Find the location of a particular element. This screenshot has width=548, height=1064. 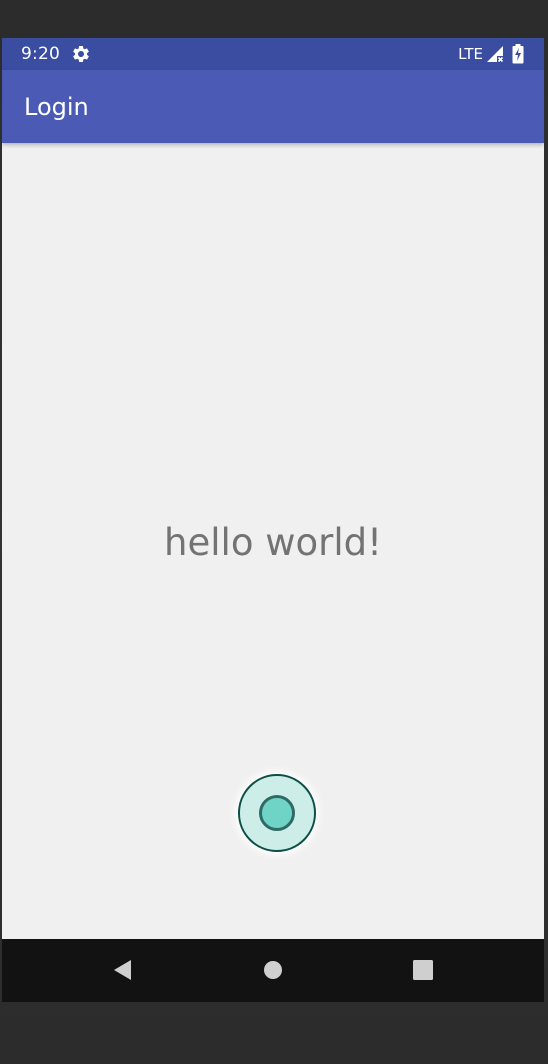

network-type: LTE is located at coordinates (470, 54).